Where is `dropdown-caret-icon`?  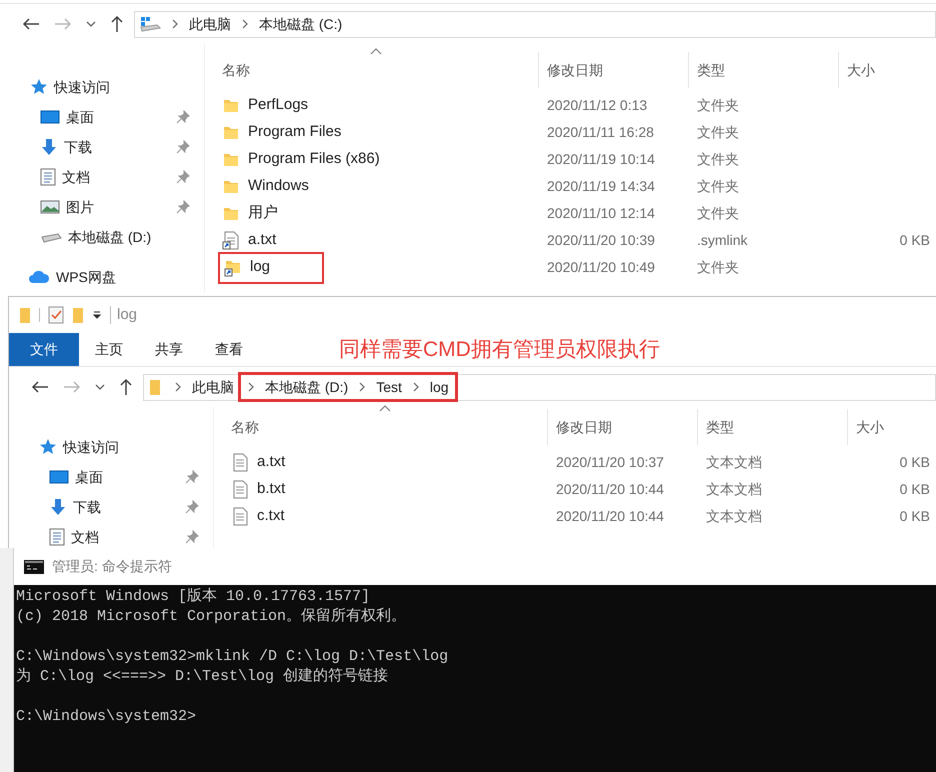 dropdown-caret-icon is located at coordinates (97, 315).